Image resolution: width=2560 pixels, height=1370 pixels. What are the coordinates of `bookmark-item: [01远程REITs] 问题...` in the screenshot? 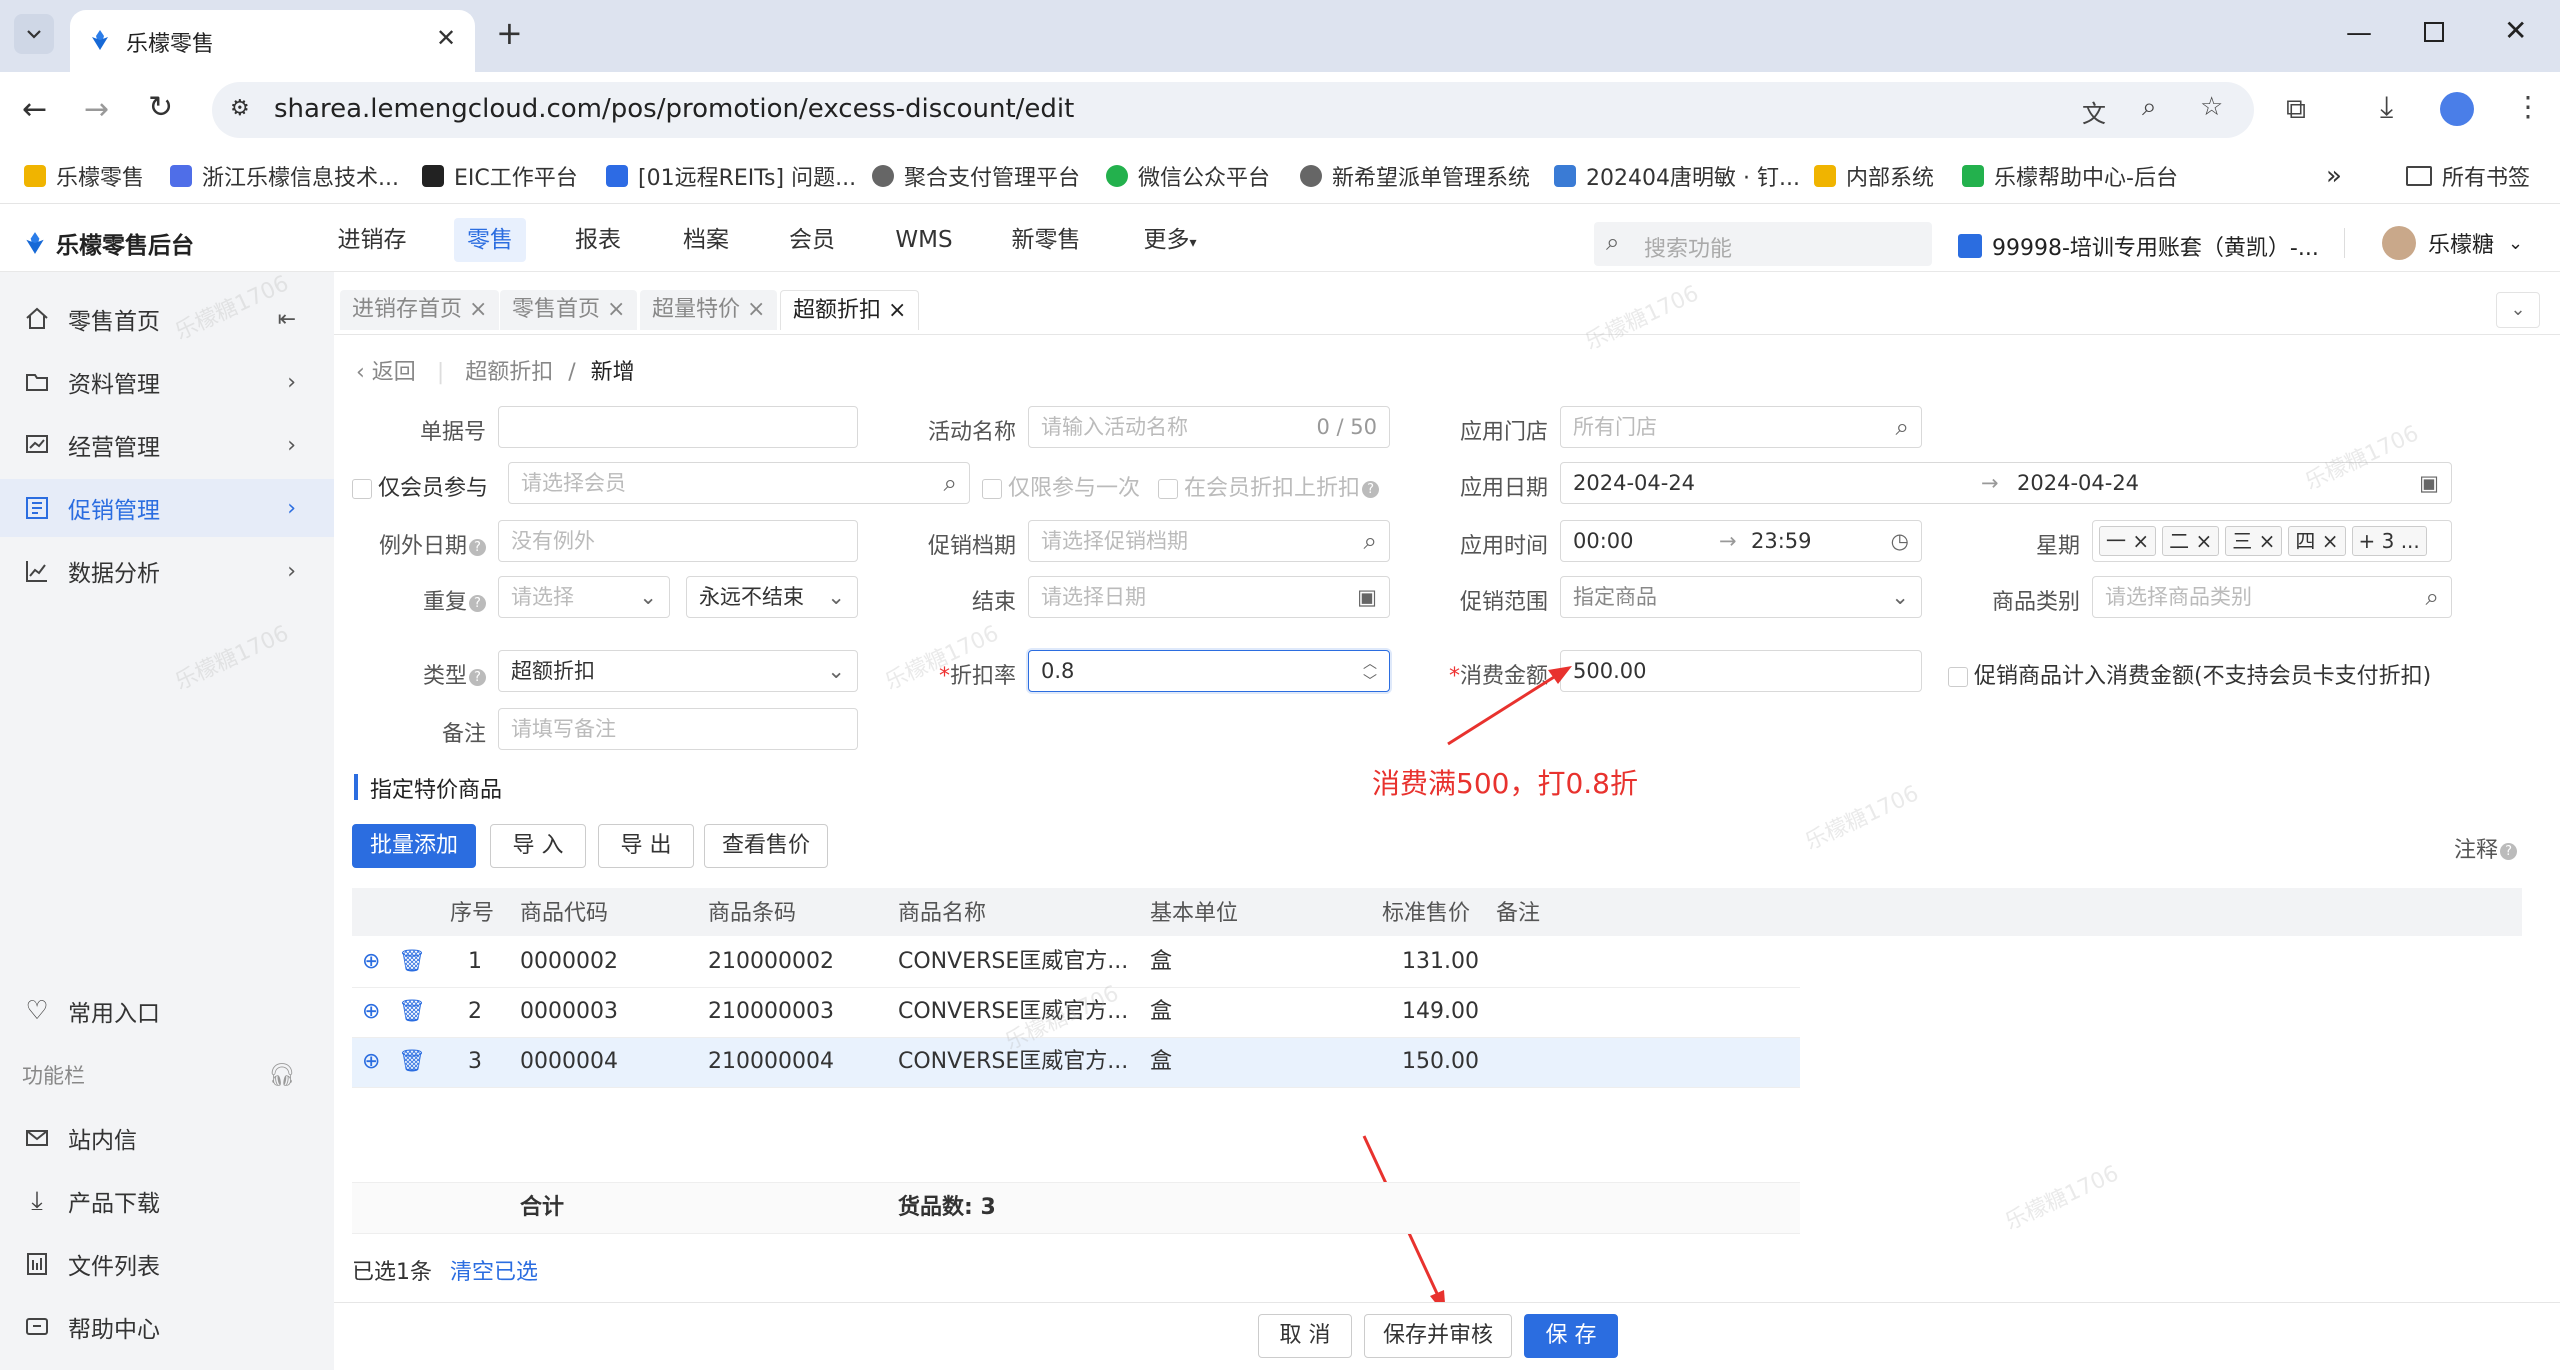 It's located at (731, 176).